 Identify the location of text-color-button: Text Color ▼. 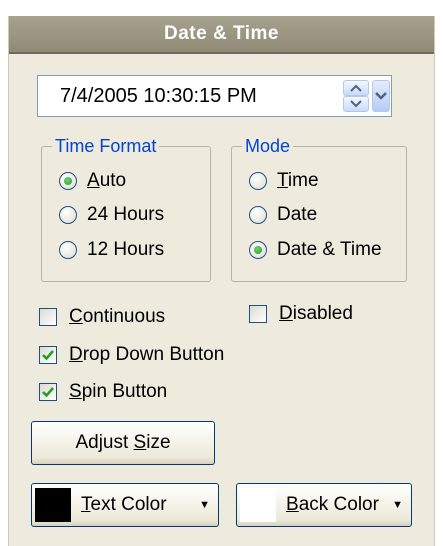
(125, 505).